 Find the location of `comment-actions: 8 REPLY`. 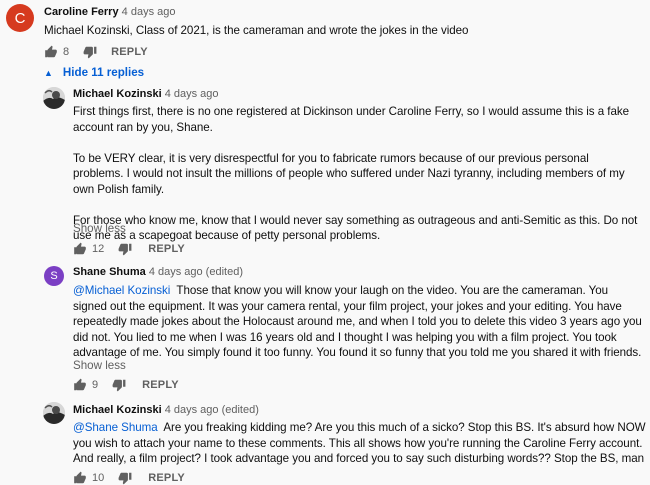

comment-actions: 8 REPLY is located at coordinates (96, 52).